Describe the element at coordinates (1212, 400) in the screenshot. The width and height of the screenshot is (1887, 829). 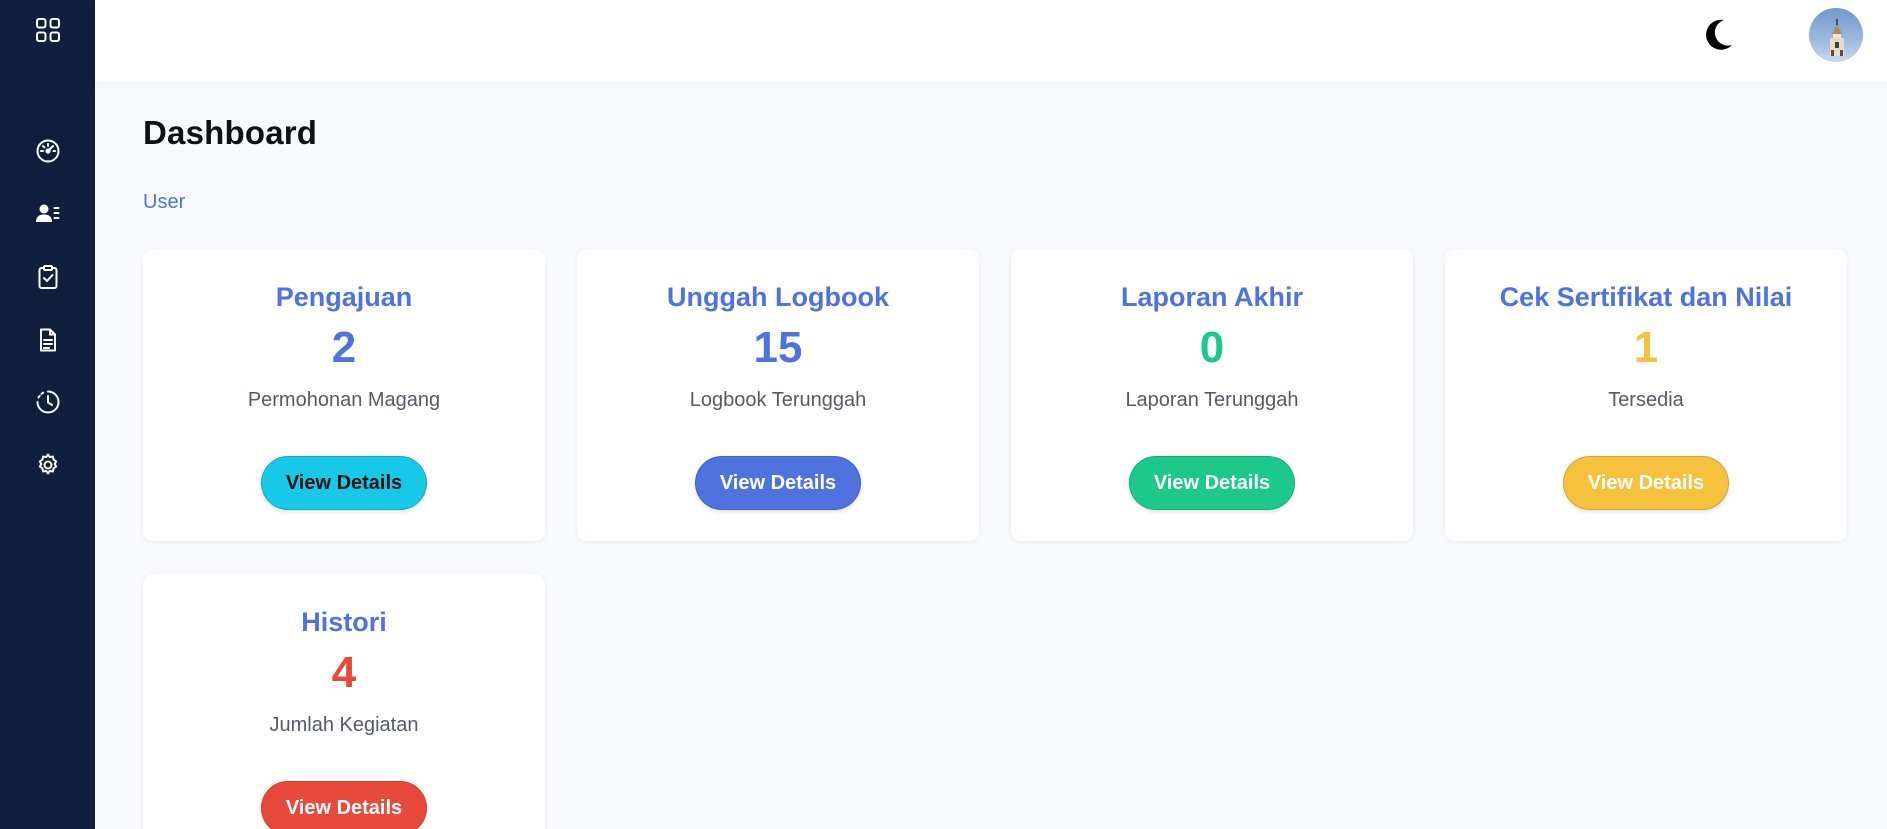
I see `card-subtitle: Laporan Terunggah` at that location.